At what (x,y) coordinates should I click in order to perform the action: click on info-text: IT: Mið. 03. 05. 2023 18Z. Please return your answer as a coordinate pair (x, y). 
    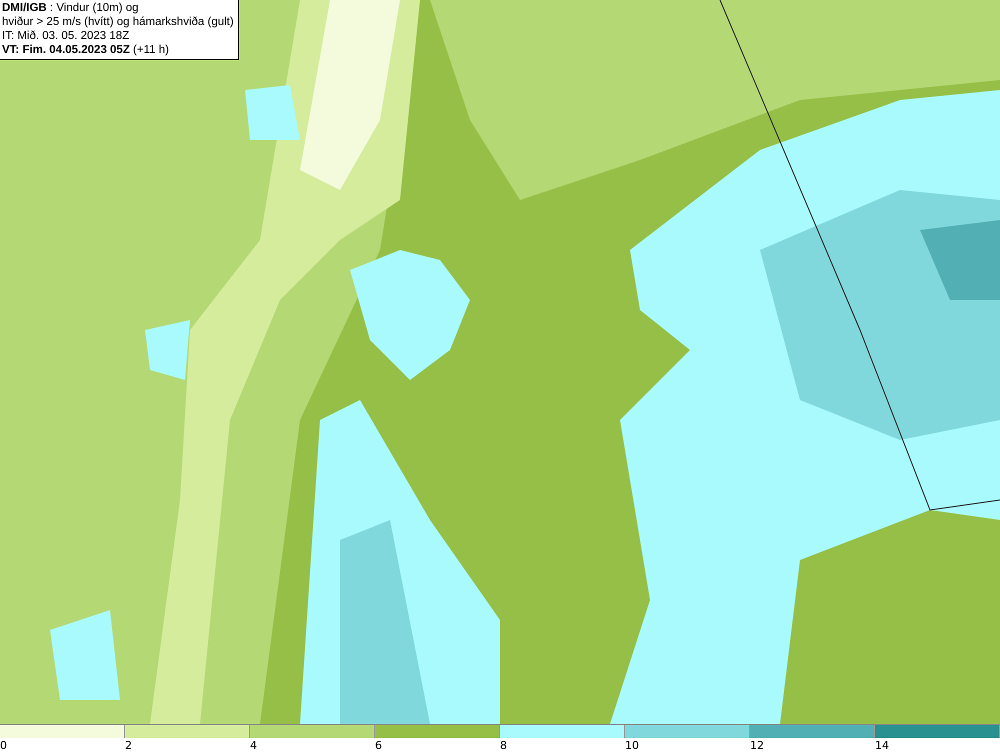
    Looking at the image, I should click on (66, 36).